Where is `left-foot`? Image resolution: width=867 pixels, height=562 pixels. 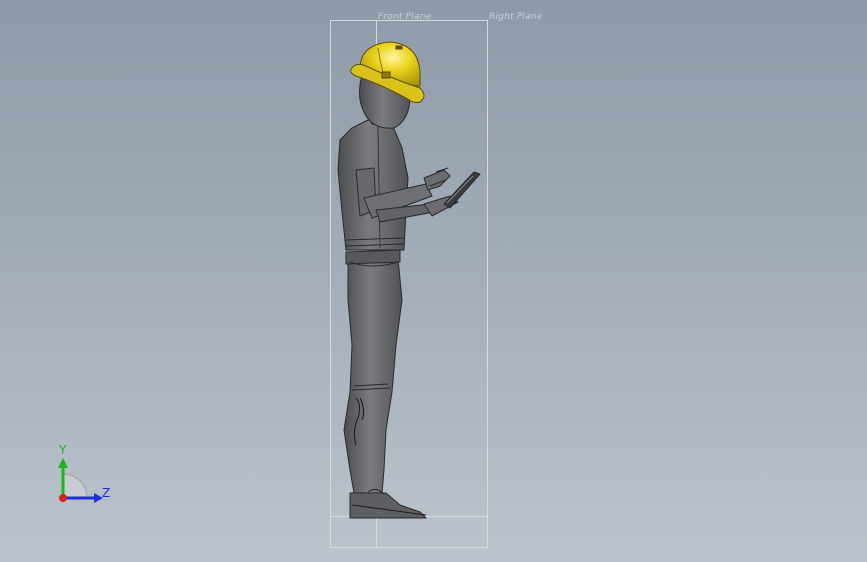
left-foot is located at coordinates (388, 505).